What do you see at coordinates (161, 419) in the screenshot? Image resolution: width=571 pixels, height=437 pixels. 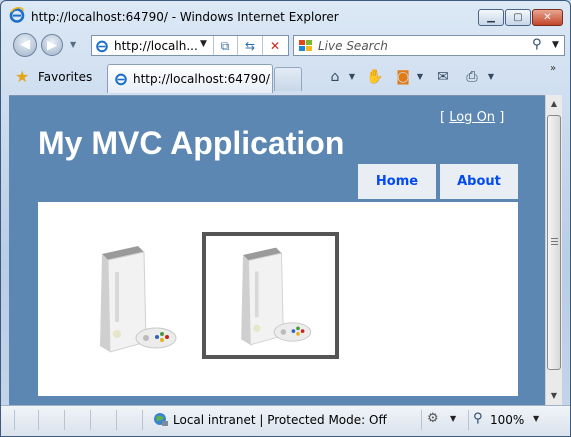 I see `intranet-zone-icon` at bounding box center [161, 419].